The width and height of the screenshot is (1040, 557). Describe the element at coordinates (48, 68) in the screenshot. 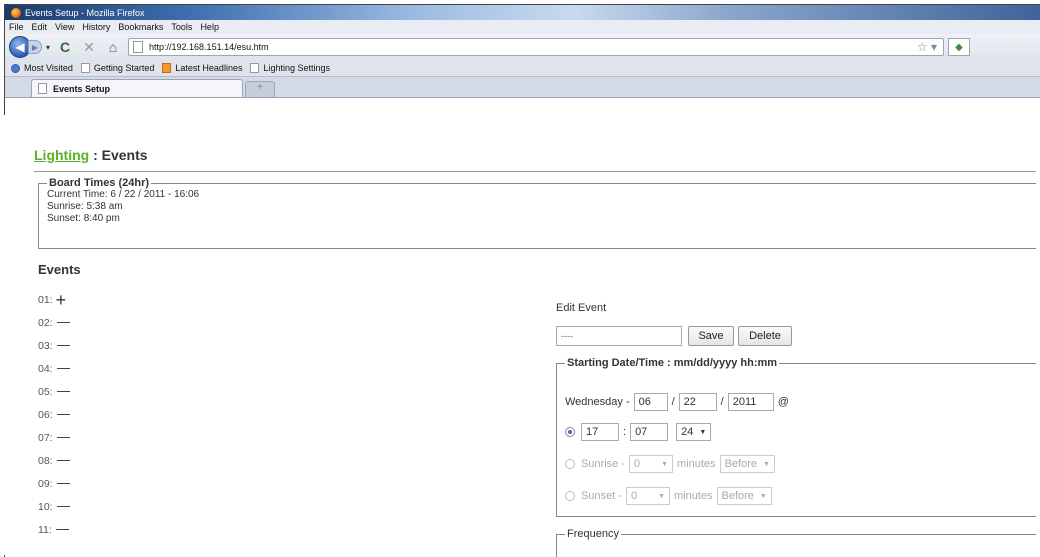

I see `bookmark-label: Most Visited` at that location.